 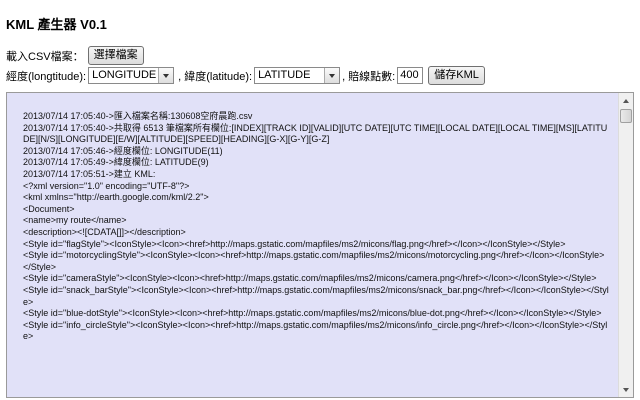 What do you see at coordinates (626, 116) in the screenshot?
I see `scrollbar-thumb` at bounding box center [626, 116].